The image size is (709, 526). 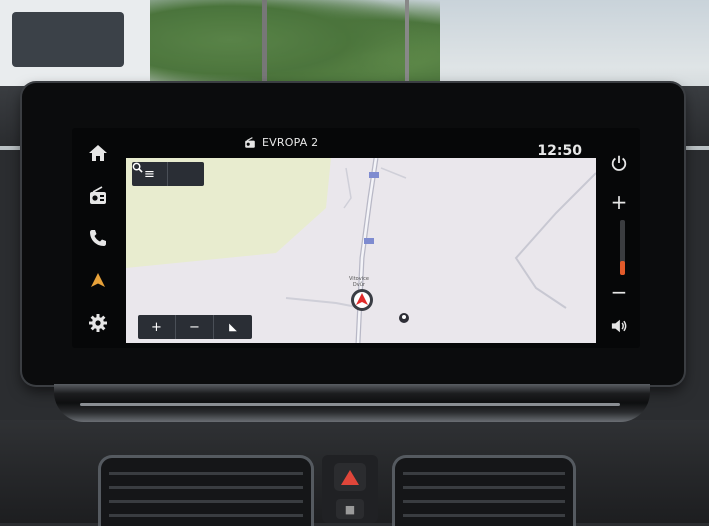 What do you see at coordinates (157, 327) in the screenshot?
I see `zoom-in-button: +` at bounding box center [157, 327].